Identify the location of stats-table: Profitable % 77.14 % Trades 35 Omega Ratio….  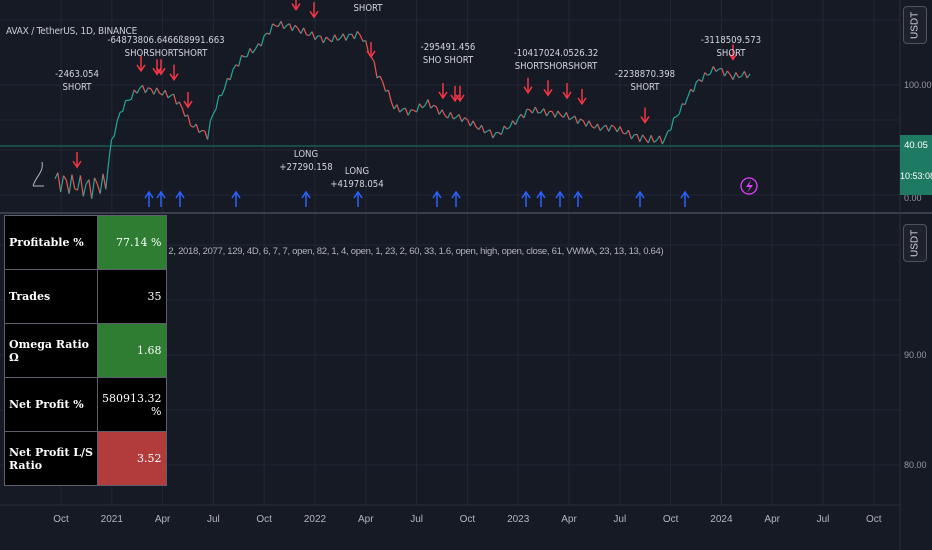
(85, 350).